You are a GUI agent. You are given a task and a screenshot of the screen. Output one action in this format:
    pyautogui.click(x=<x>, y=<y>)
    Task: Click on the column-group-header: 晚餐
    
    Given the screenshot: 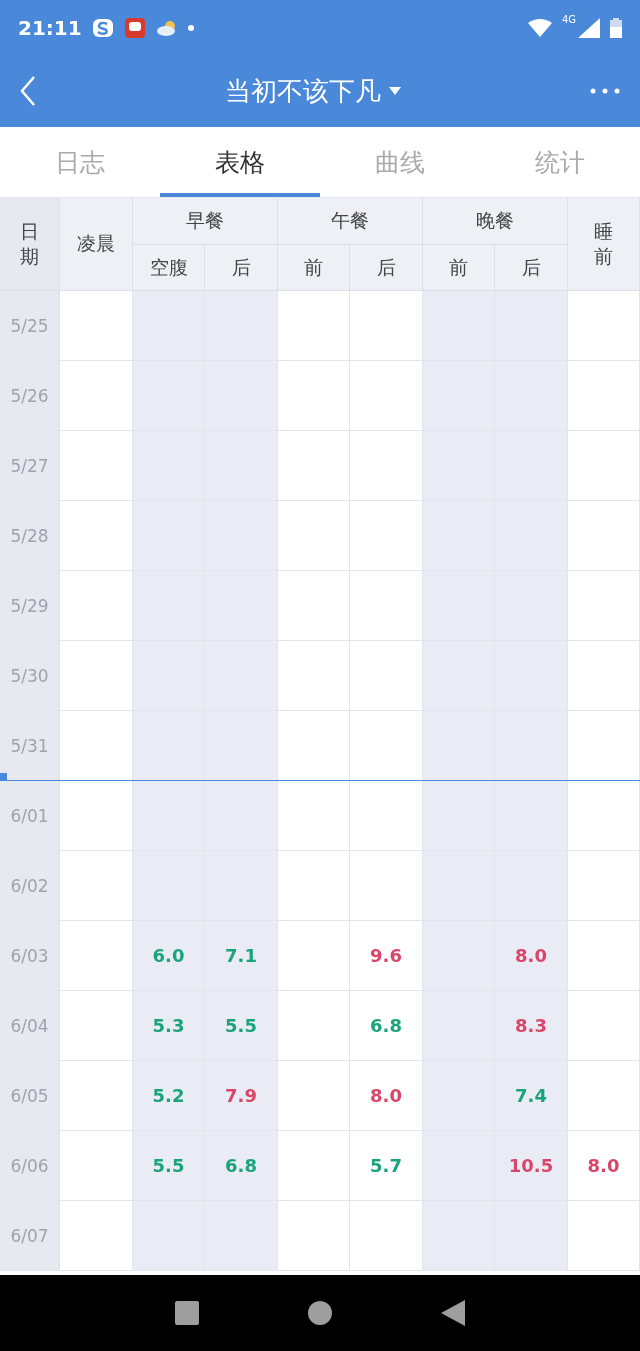 What is the action you would take?
    pyautogui.click(x=495, y=221)
    